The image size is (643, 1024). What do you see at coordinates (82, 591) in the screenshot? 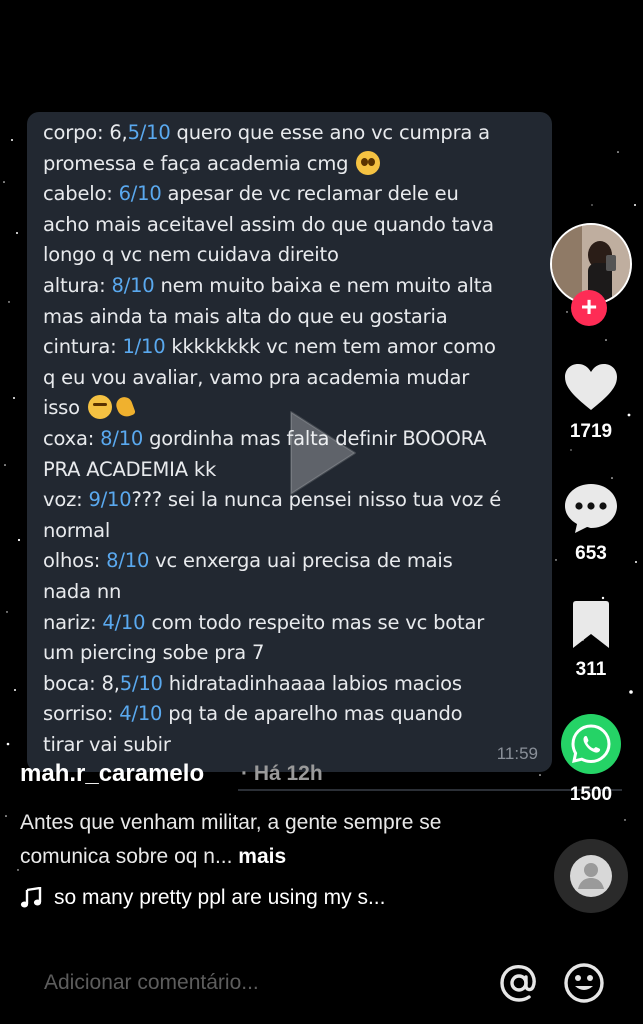
I see `message-segment: nada nn` at bounding box center [82, 591].